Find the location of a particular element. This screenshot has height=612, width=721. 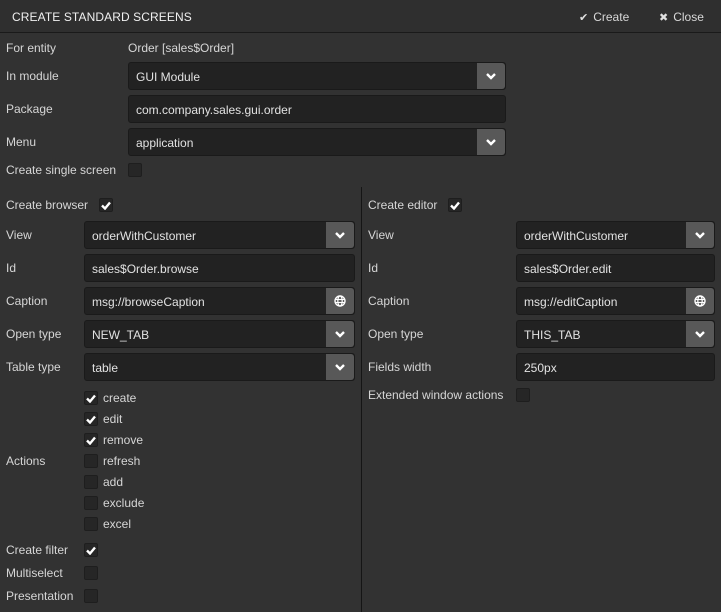

action-excel-checkbox is located at coordinates (91, 524).